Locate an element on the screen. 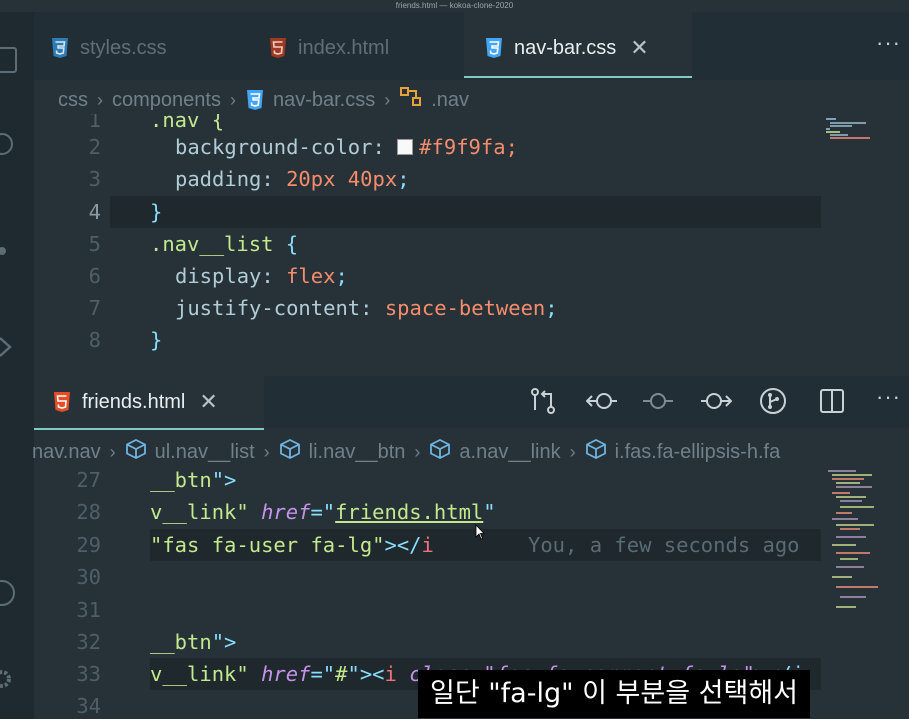 This screenshot has width=909, height=719. video-subtitle: 일단 "fa-lg" 이 부분을 선택해서 is located at coordinates (614, 694).